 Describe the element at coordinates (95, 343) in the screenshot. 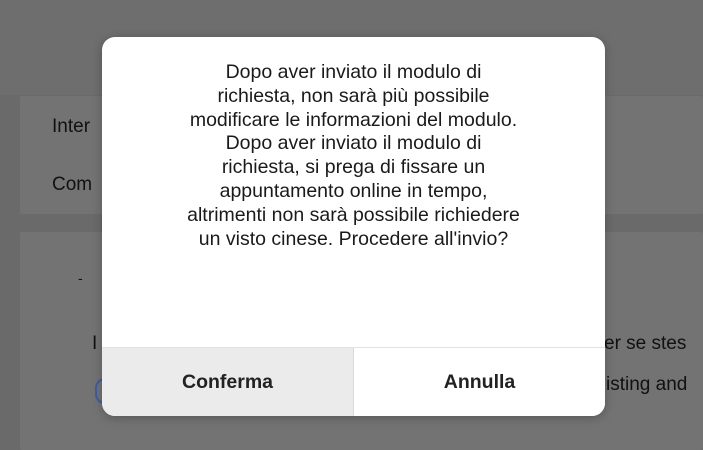

I see `form-option-label-partial: I` at that location.